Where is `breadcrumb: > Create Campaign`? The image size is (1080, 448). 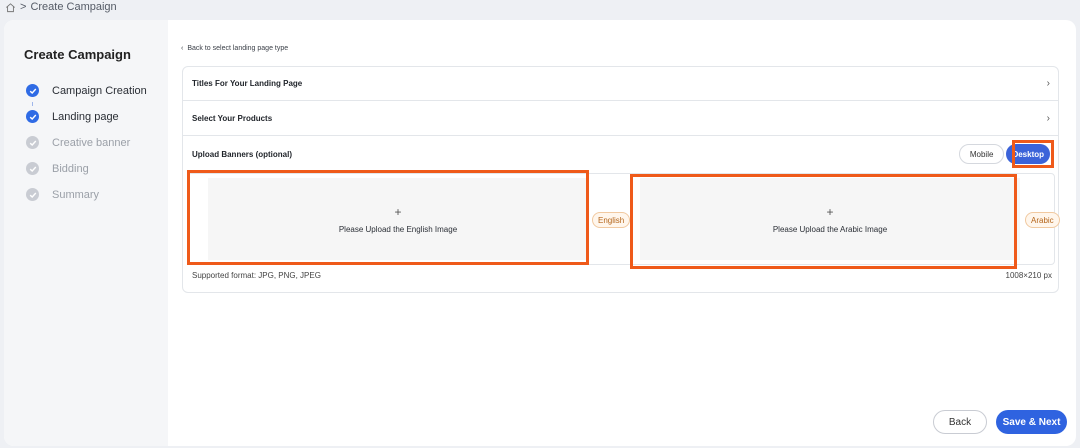 breadcrumb: > Create Campaign is located at coordinates (61, 7).